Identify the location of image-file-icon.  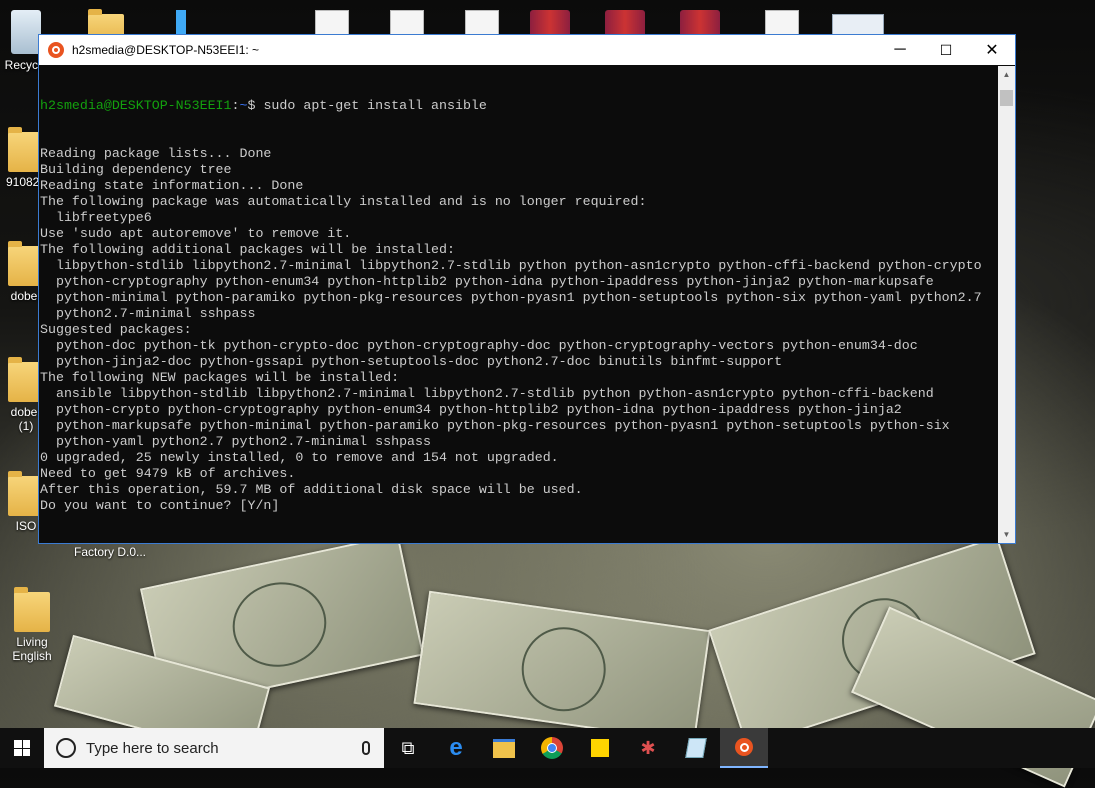
(858, 25).